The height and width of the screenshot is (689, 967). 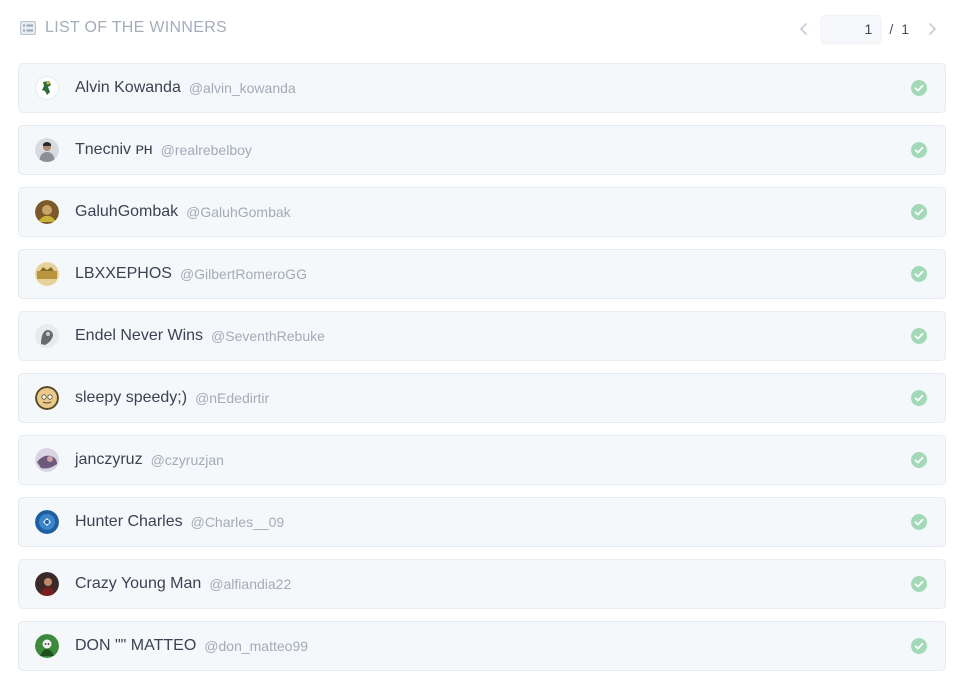 I want to click on list-item: LBXXEPHOS @GilbertRomeroGG, so click(x=482, y=274).